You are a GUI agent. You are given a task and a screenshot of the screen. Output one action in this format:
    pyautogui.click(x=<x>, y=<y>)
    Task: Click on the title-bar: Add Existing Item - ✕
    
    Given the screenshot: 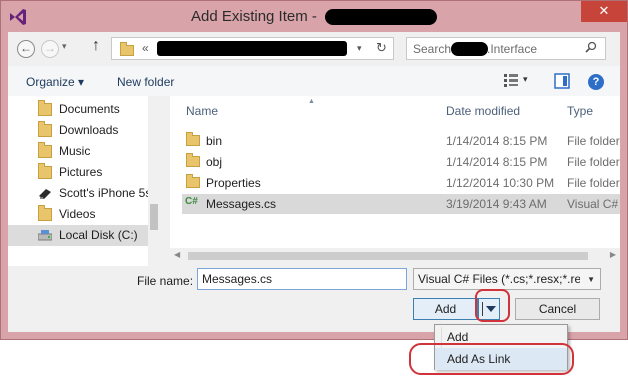 What is the action you would take?
    pyautogui.click(x=314, y=17)
    